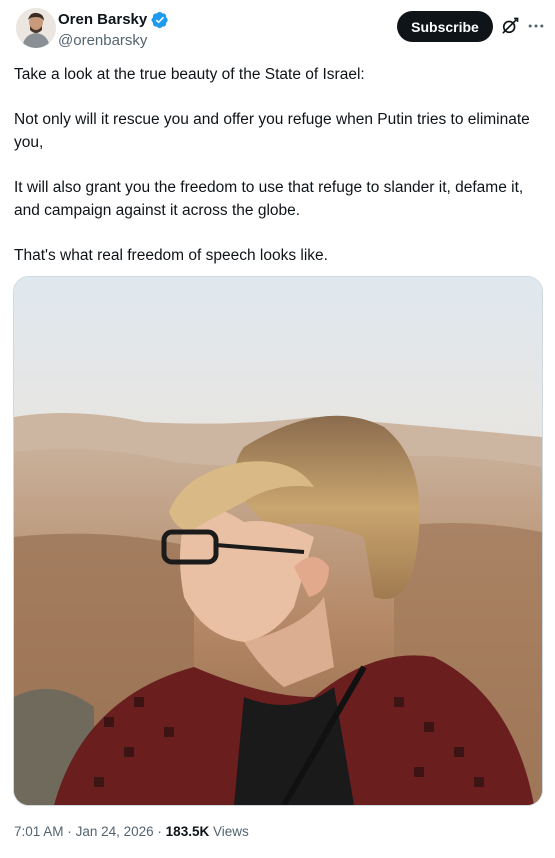  What do you see at coordinates (445, 26) in the screenshot?
I see `subscribe-button: Subscribe` at bounding box center [445, 26].